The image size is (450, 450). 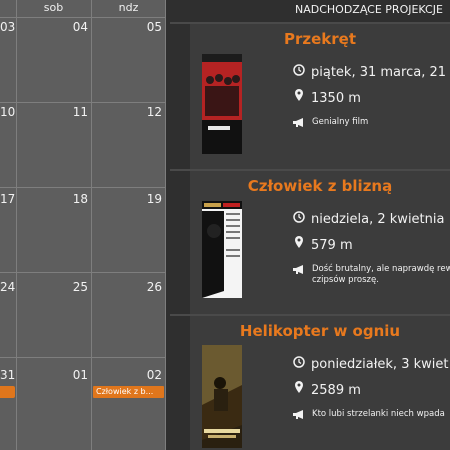 I want to click on screening-distance: 579 m, so click(x=322, y=244).